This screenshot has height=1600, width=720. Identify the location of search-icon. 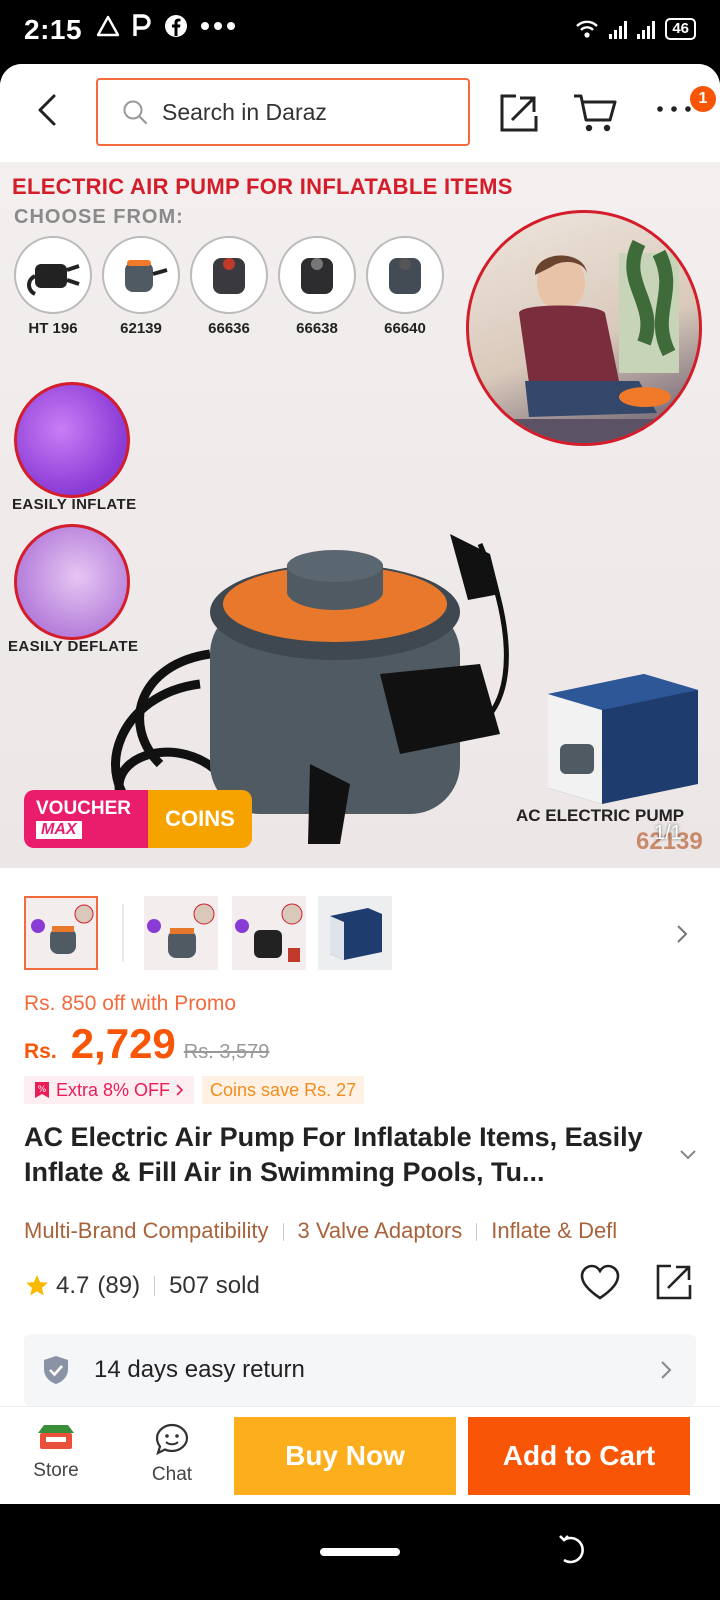
(135, 112).